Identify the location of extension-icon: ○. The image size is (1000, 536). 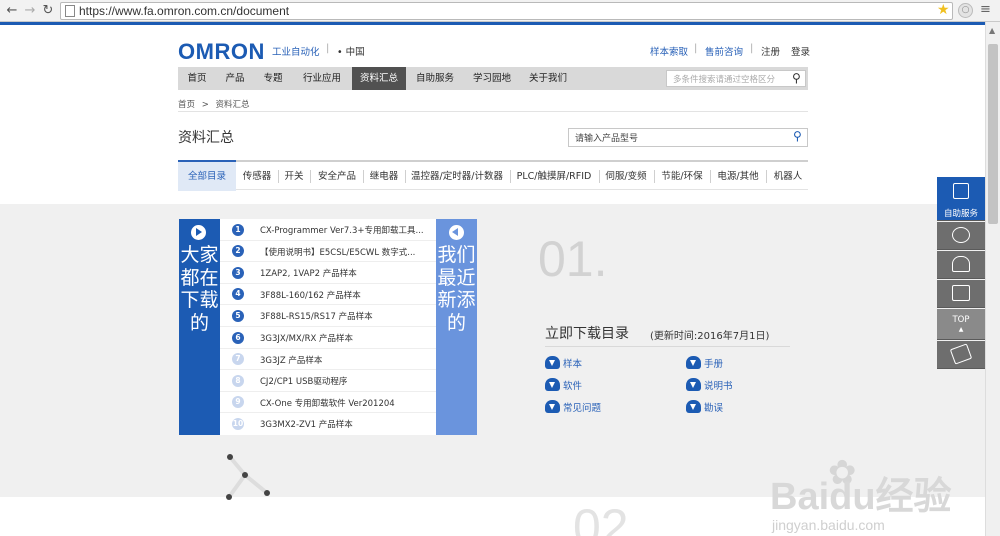
(965, 10).